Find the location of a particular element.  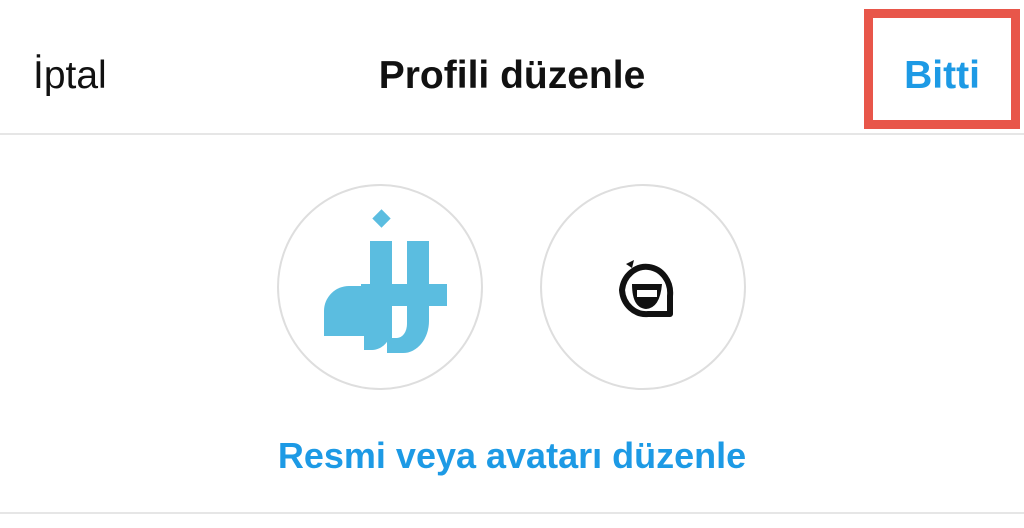

divider is located at coordinates (512, 513).